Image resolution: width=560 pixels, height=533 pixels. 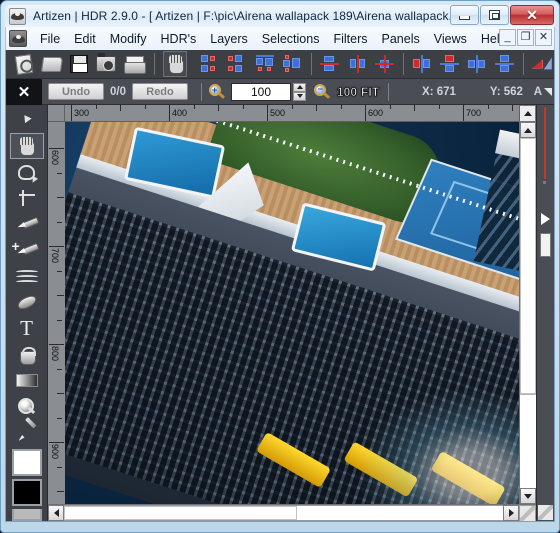 I want to click on document-minimize-button: _, so click(x=507, y=37).